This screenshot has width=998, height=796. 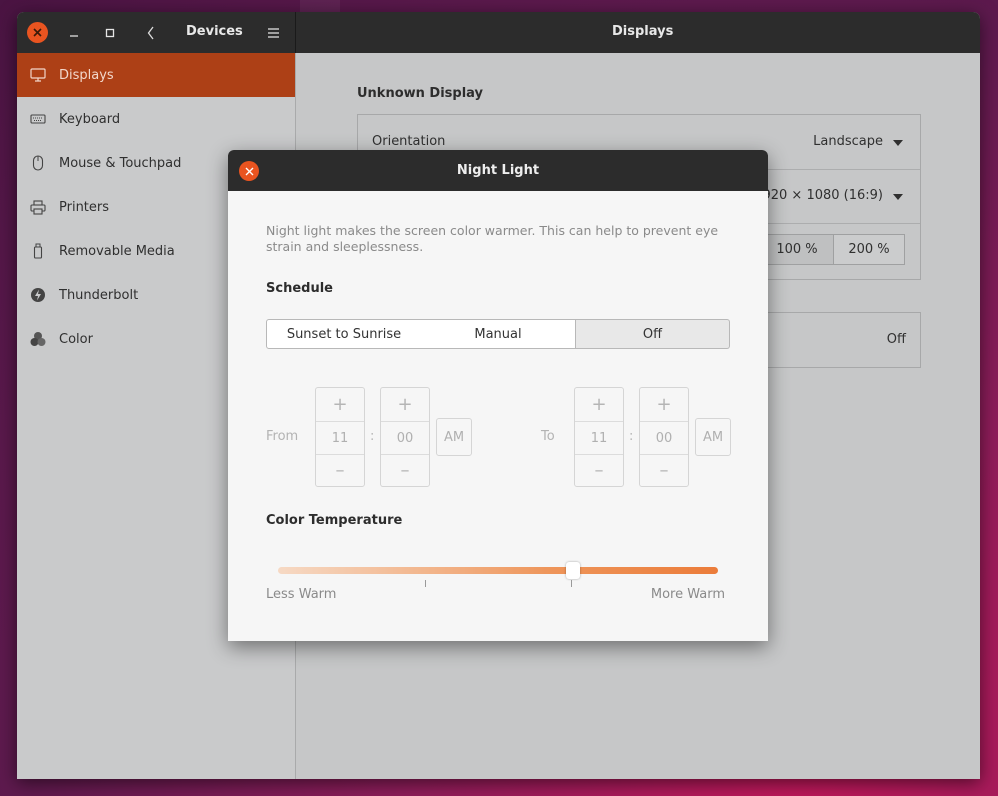 I want to click on night-light-status: Off, so click(x=896, y=339).